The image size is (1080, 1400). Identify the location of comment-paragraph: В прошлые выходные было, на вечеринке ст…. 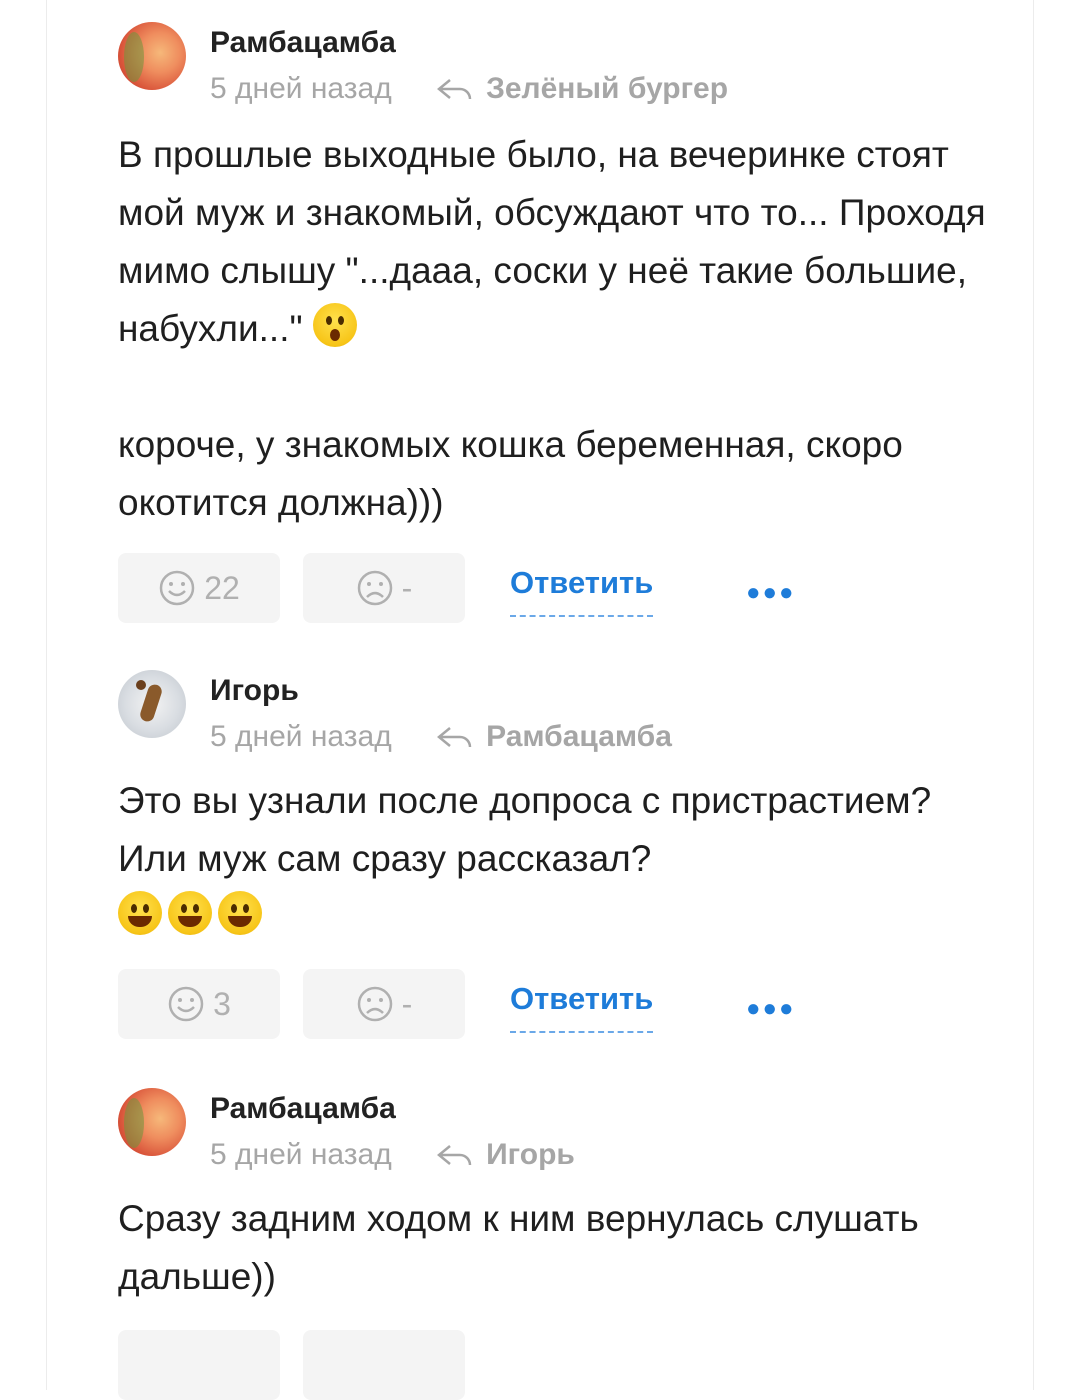
(552, 241).